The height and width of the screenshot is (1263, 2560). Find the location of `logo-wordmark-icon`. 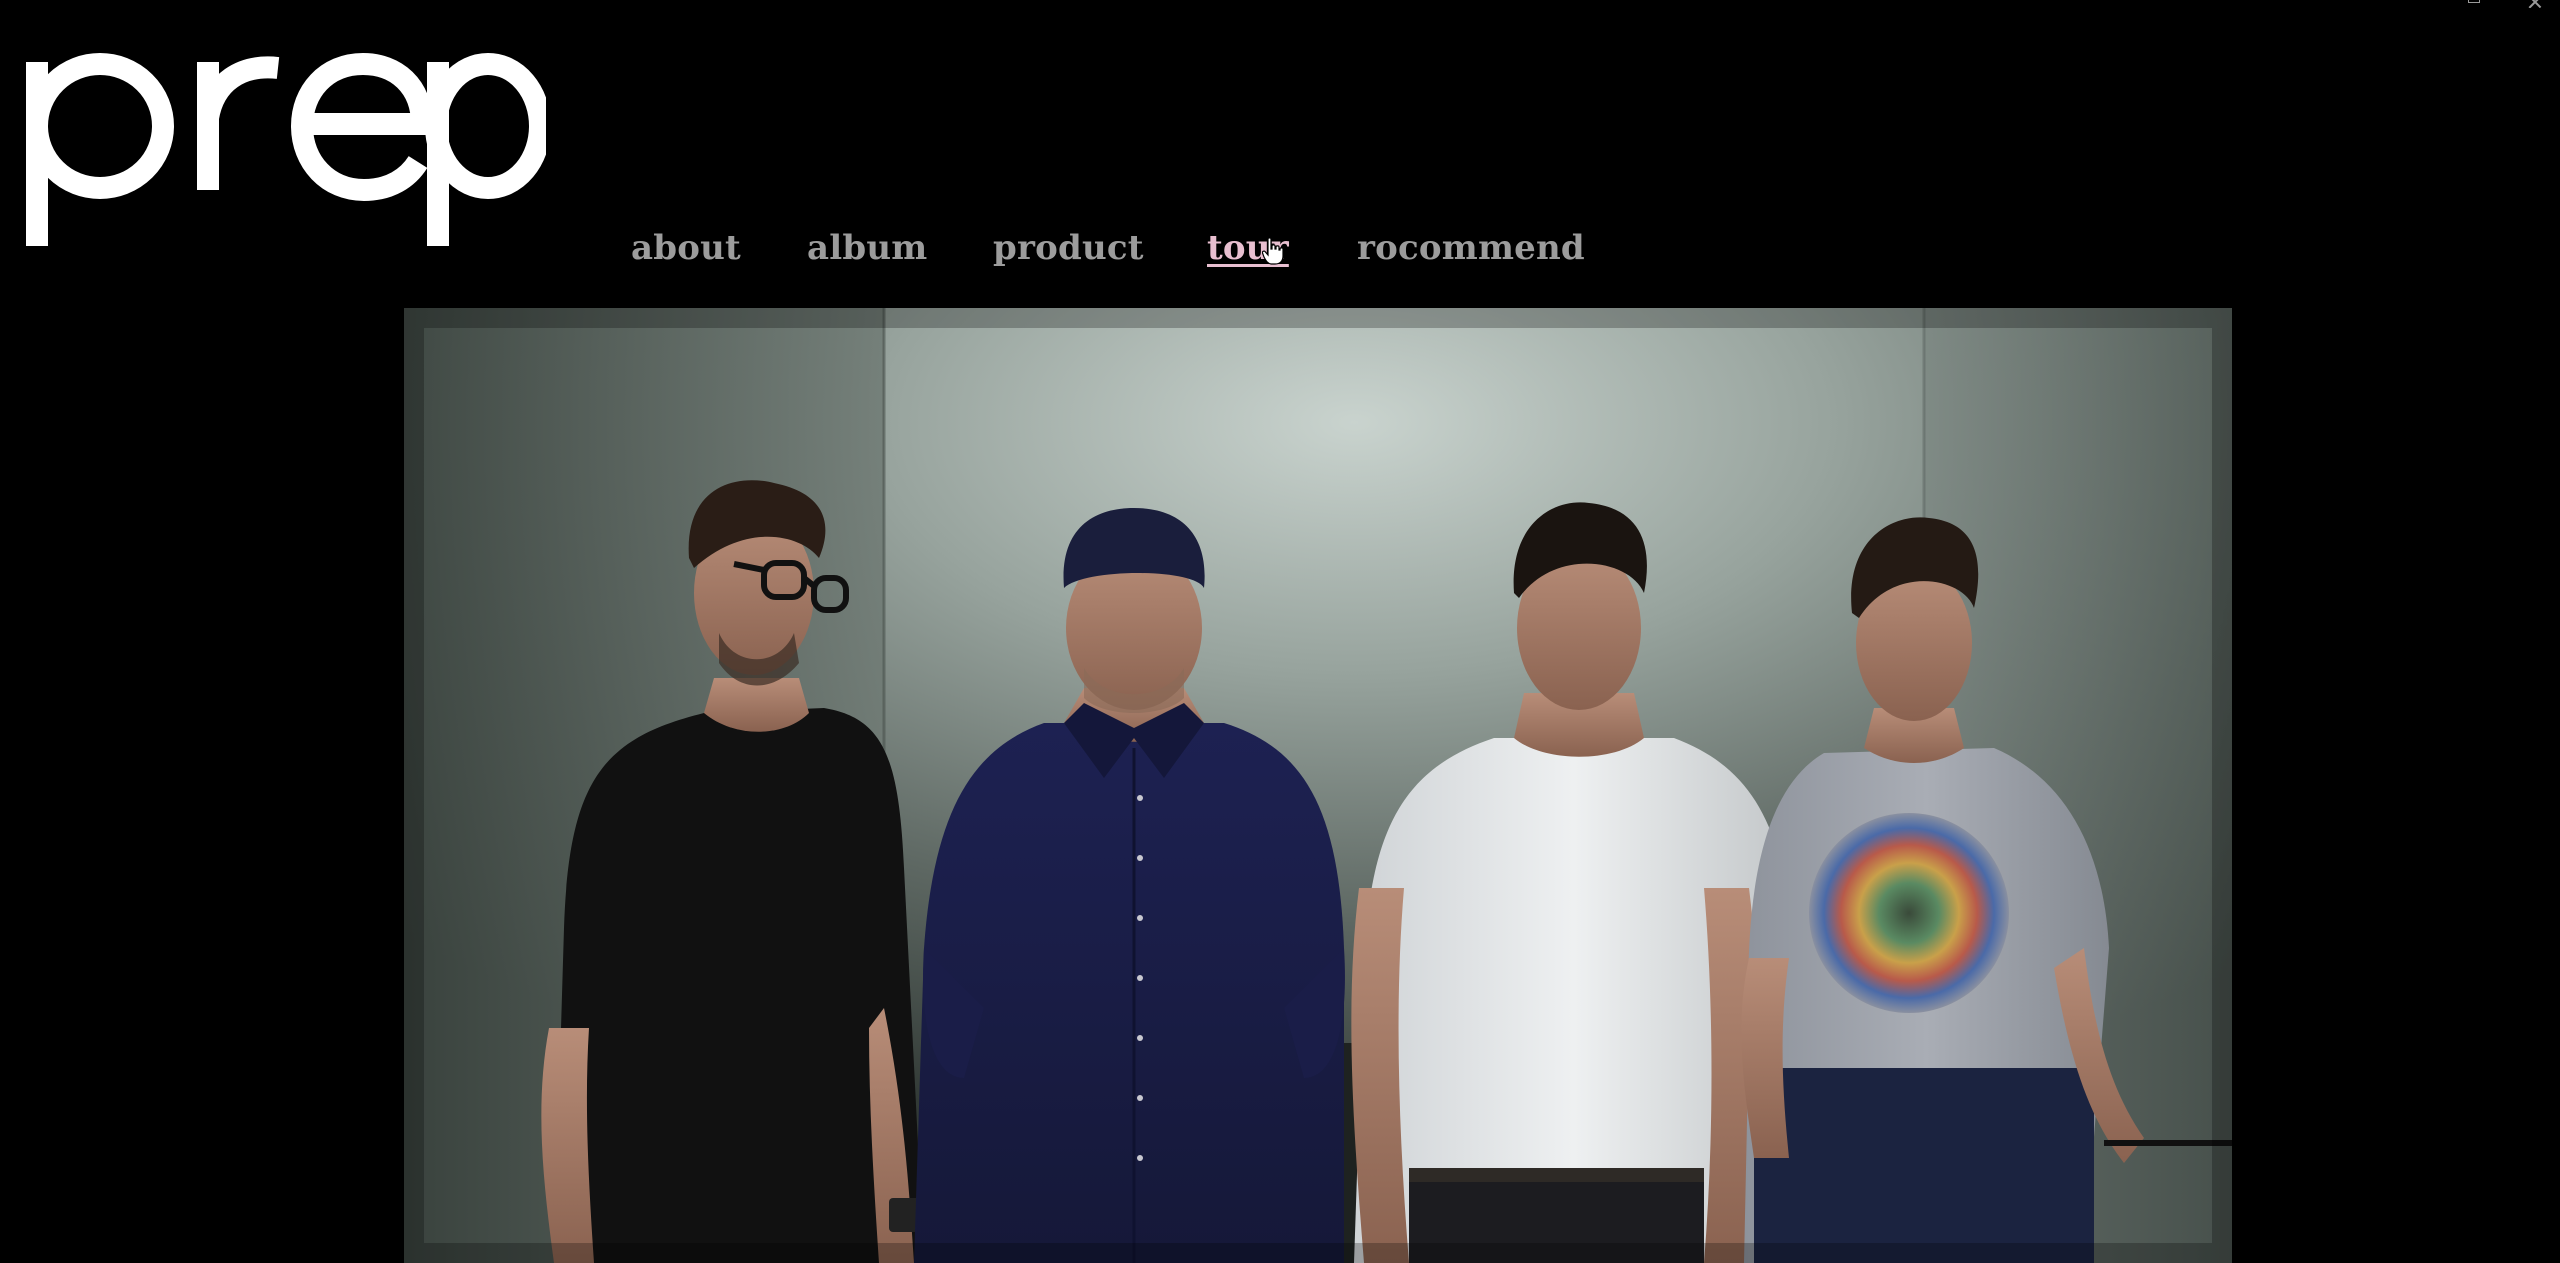

logo-wordmark-icon is located at coordinates (286, 149).